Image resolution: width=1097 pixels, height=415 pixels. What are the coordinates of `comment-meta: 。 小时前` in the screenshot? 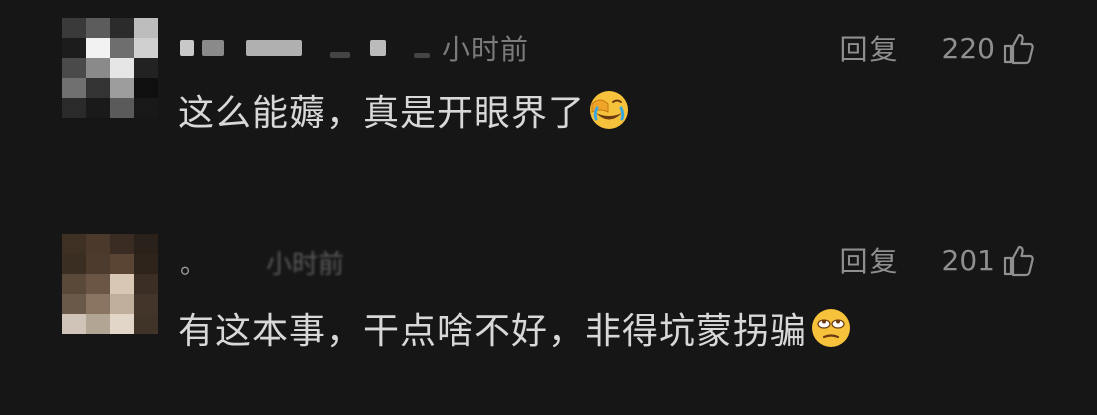 It's located at (262, 262).